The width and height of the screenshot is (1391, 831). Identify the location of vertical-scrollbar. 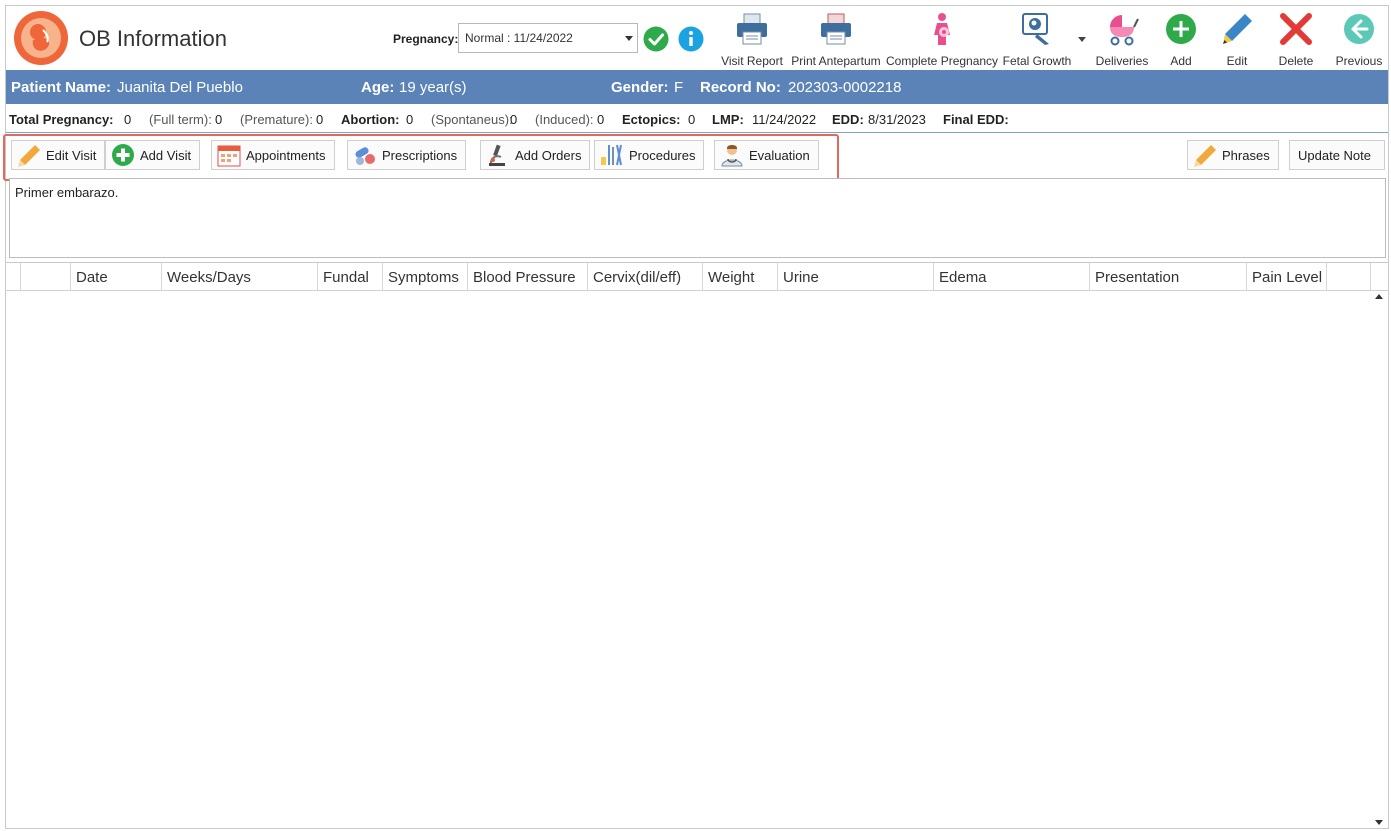
(1379, 559).